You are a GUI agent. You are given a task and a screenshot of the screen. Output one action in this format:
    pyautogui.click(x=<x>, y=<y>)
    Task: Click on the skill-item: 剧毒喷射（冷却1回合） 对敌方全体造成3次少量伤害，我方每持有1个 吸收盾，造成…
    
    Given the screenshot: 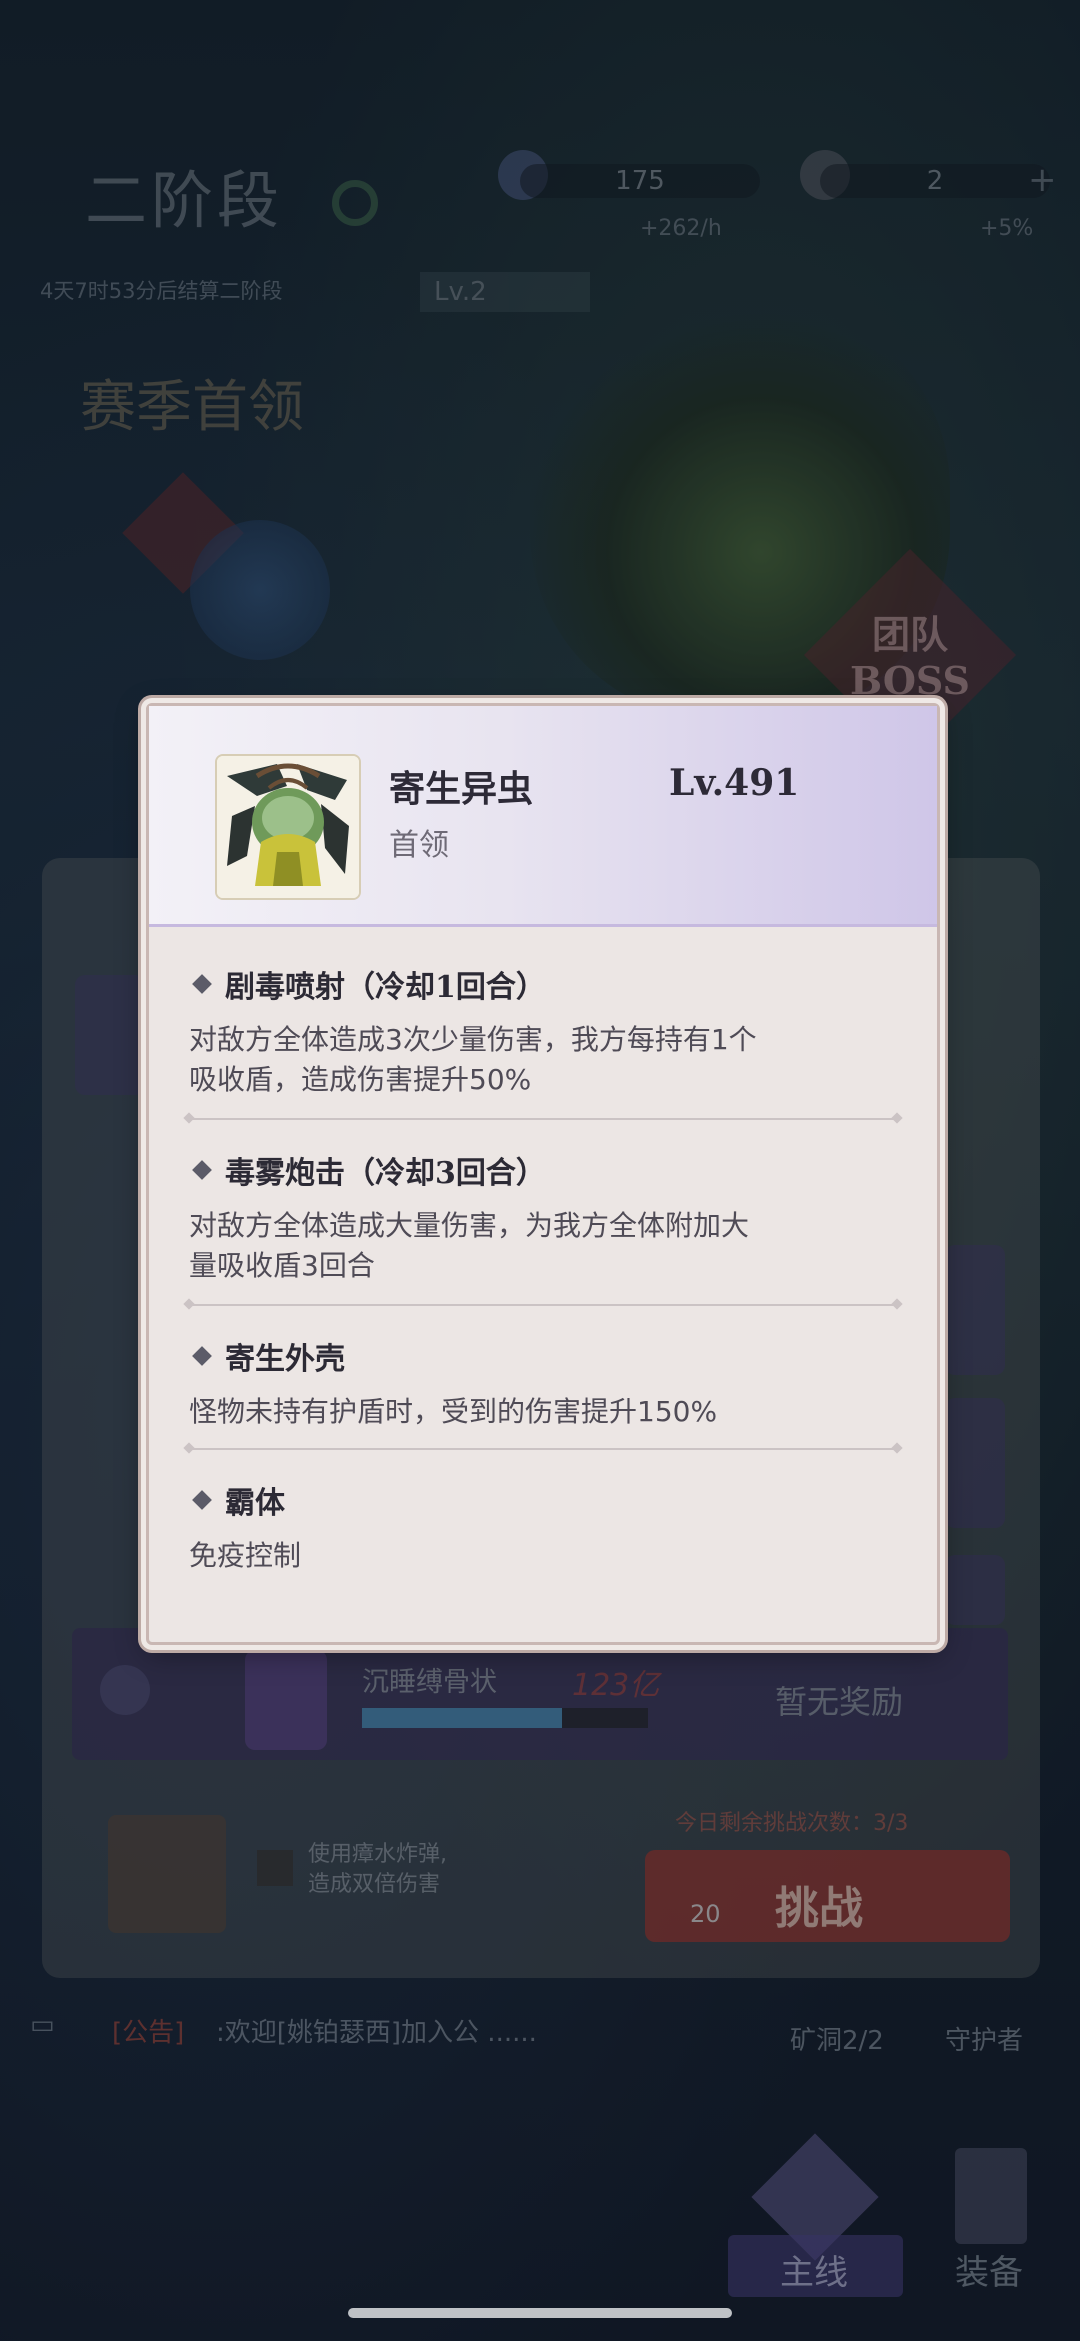 What is the action you would take?
    pyautogui.click(x=543, y=1031)
    